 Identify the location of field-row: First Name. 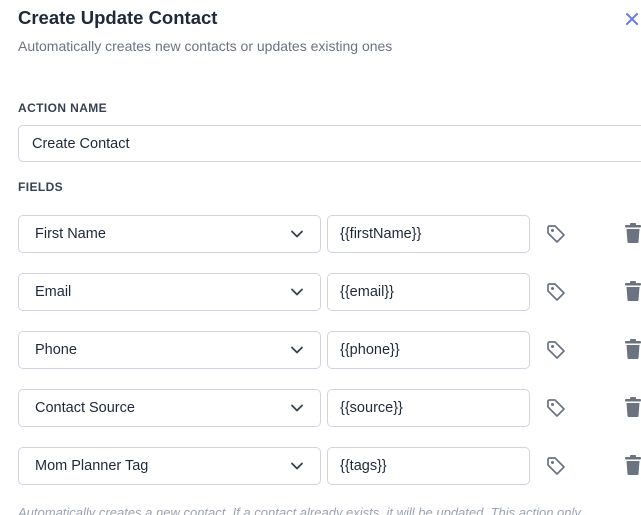
(320, 235).